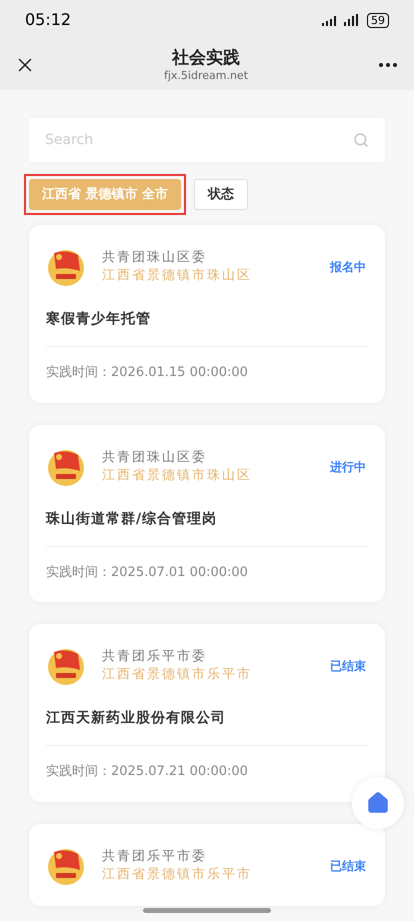 This screenshot has height=921, width=414. What do you see at coordinates (48, 20) in the screenshot?
I see `status-time: 05:12` at bounding box center [48, 20].